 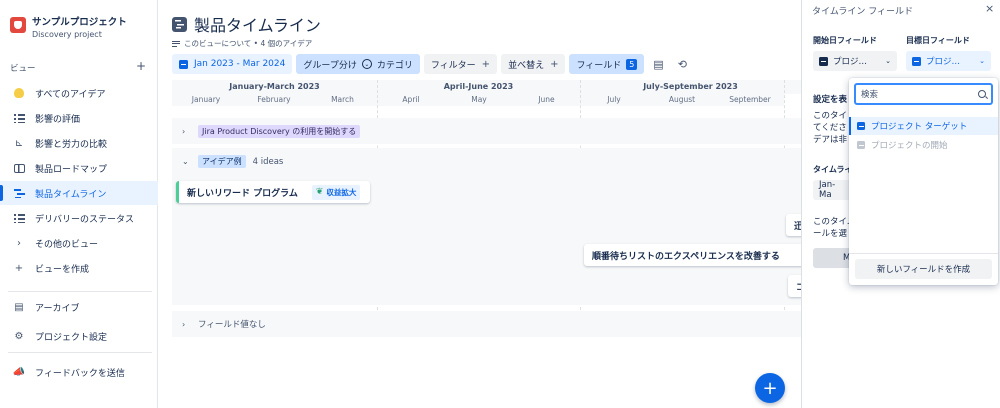 I want to click on sidebar-item-all-ideas: すべてのアイデア, so click(x=79, y=93).